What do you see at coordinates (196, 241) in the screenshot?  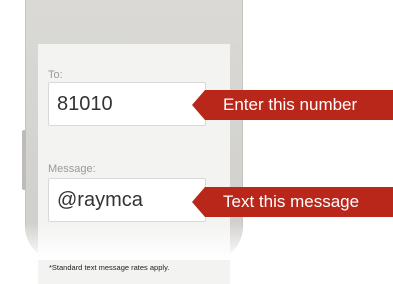 I see `bottom-fade` at bounding box center [196, 241].